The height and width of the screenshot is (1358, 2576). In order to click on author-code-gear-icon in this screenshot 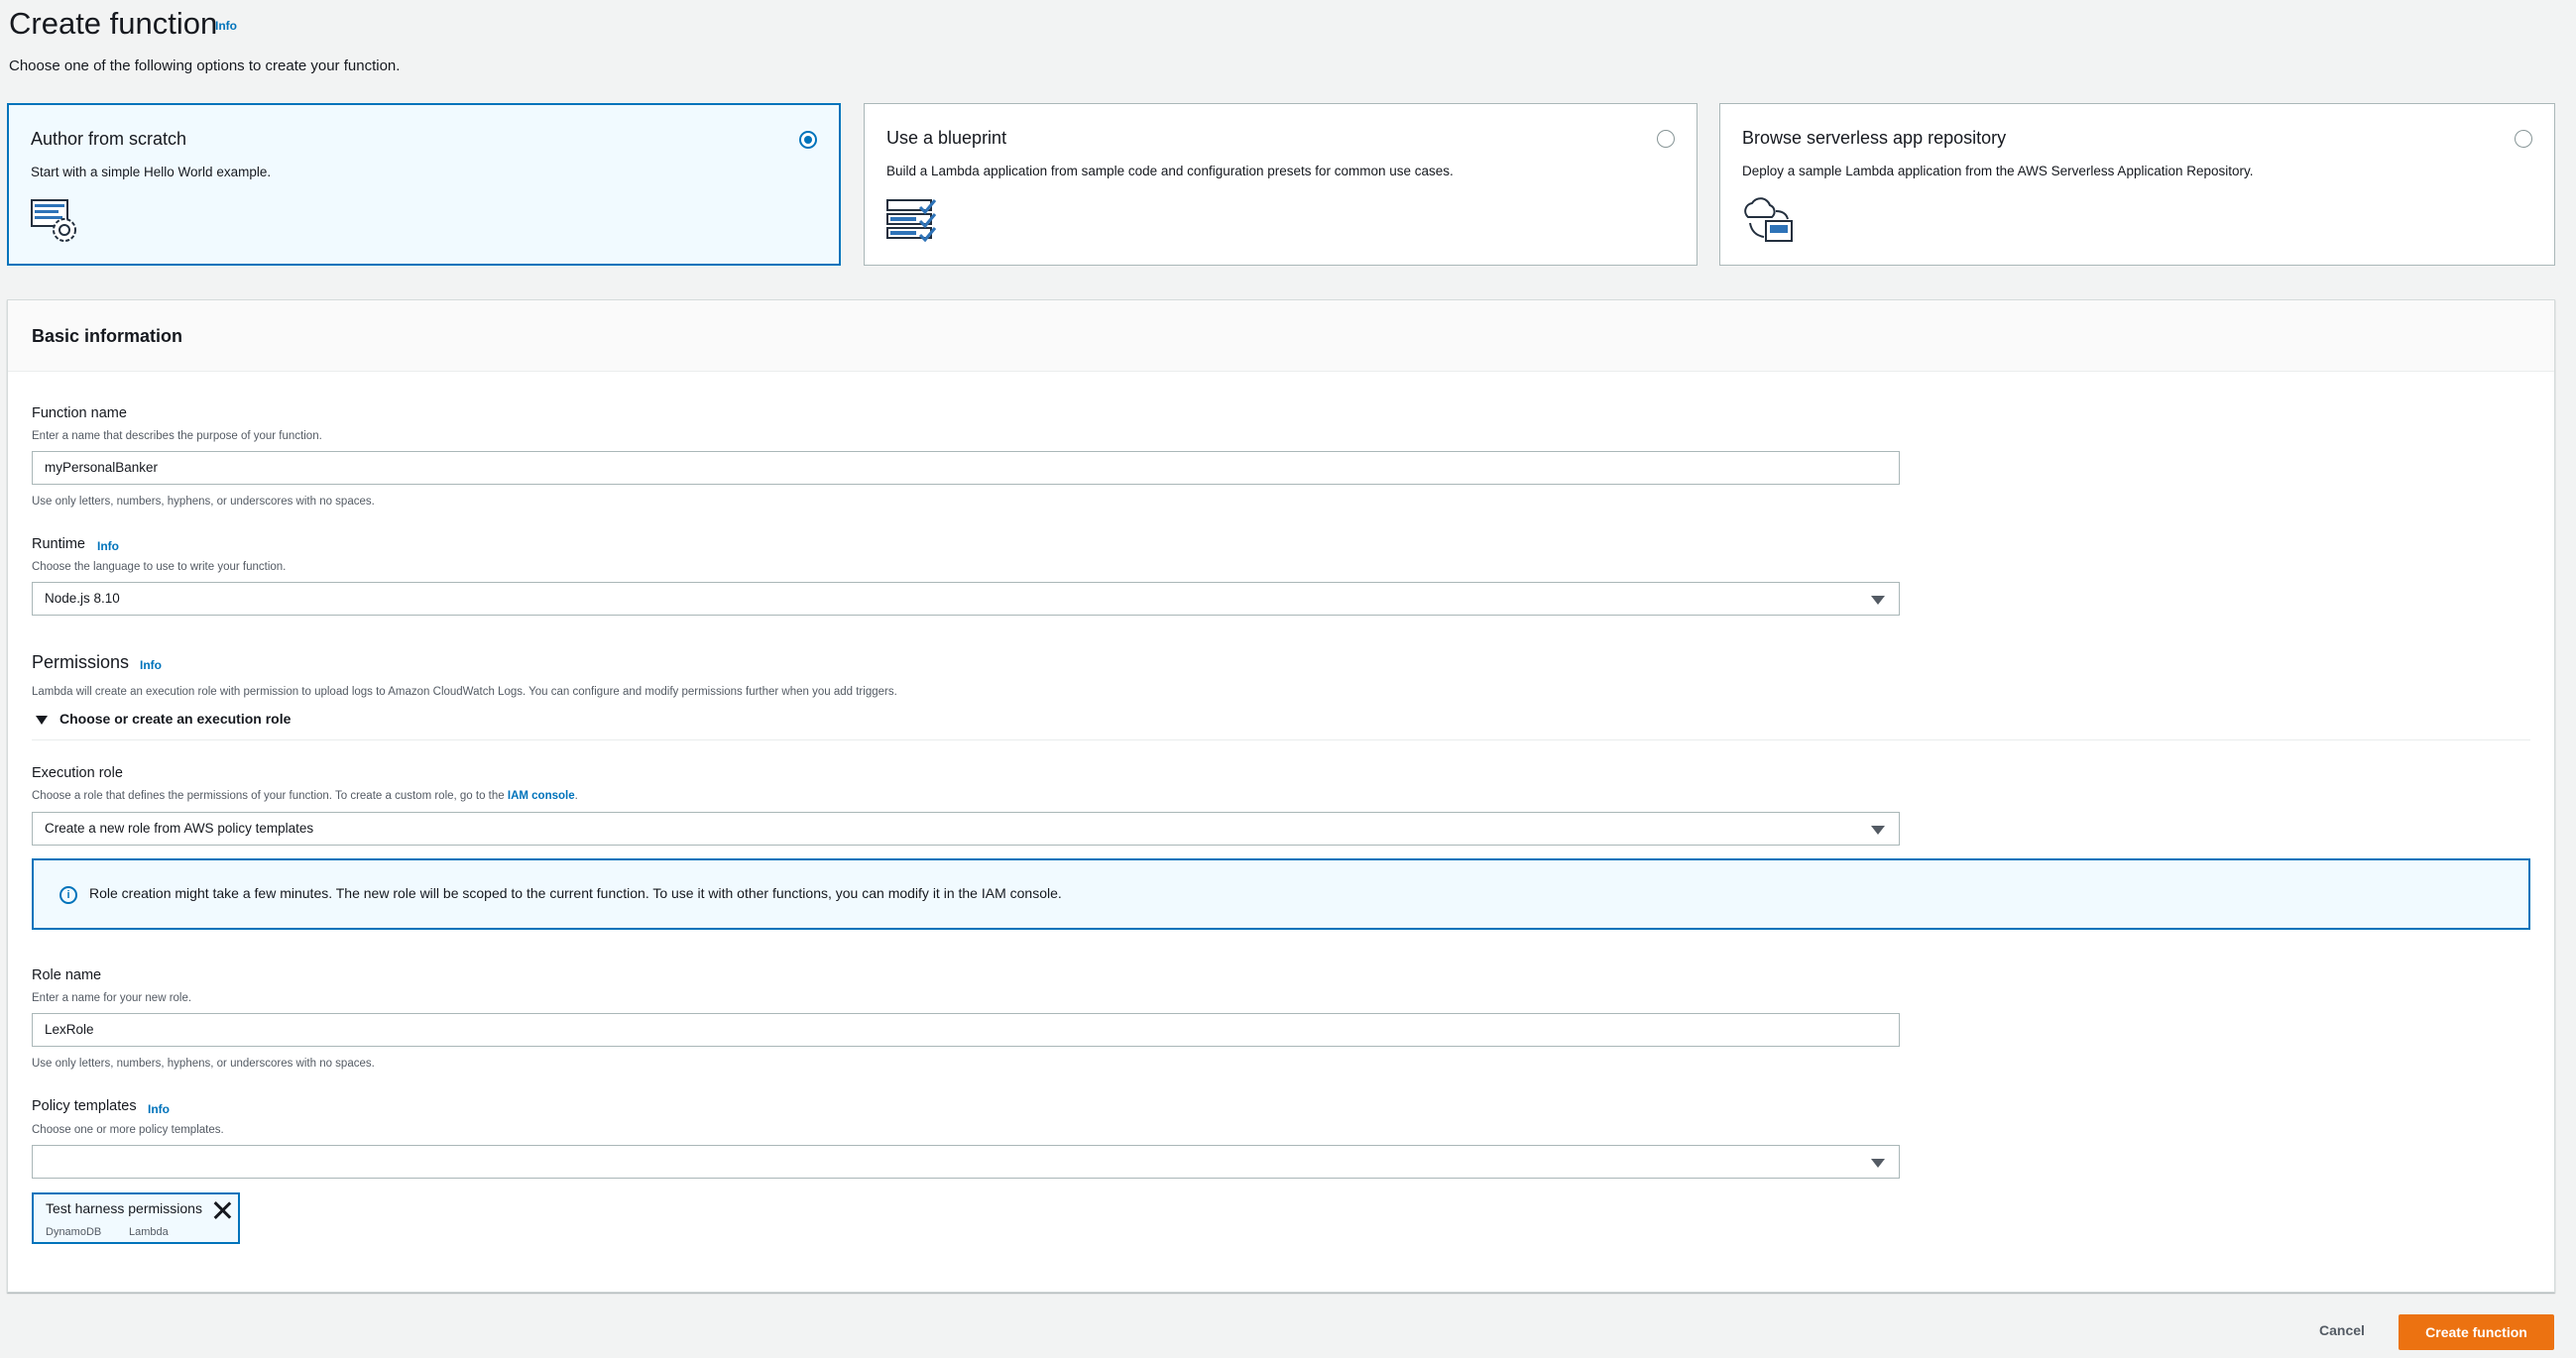, I will do `click(54, 220)`.